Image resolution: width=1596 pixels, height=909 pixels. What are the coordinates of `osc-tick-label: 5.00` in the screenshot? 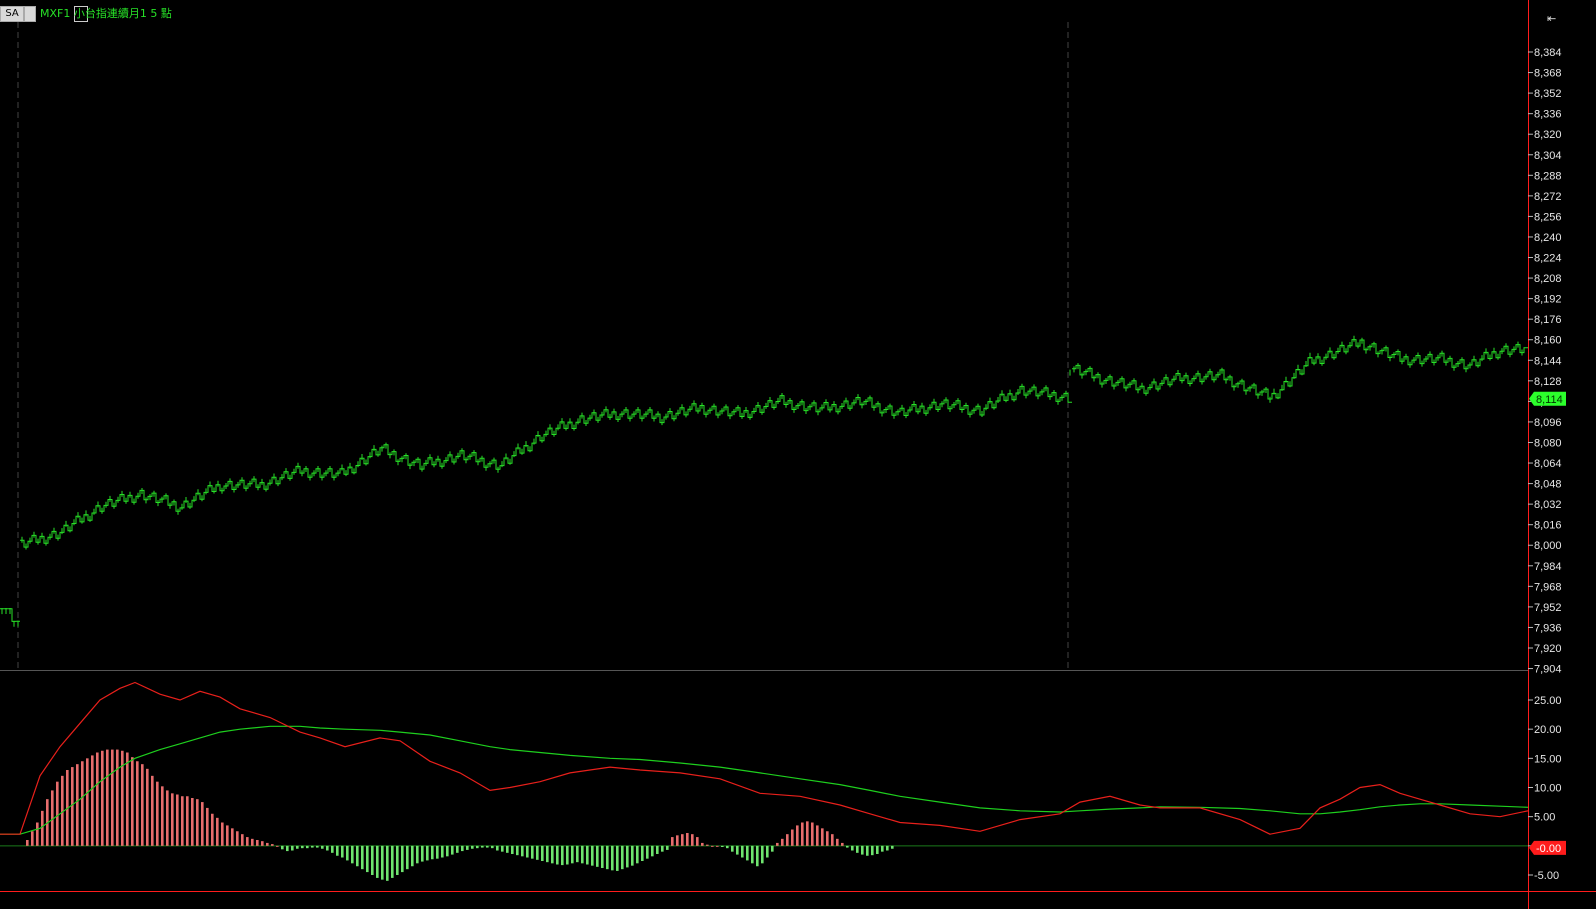 It's located at (1544, 818).